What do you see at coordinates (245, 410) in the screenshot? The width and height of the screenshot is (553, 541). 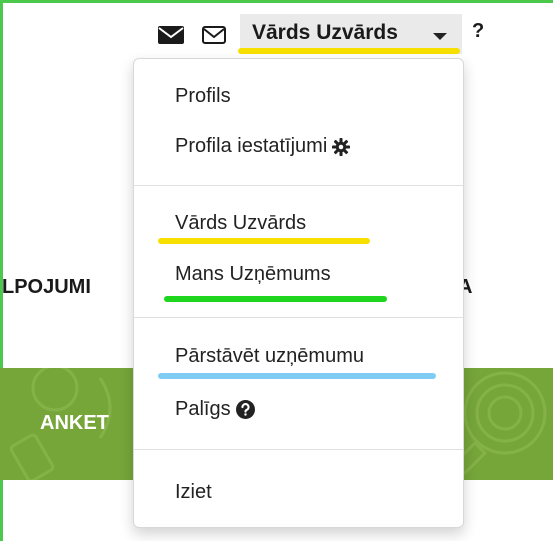 I see `question-circle-icon` at bounding box center [245, 410].